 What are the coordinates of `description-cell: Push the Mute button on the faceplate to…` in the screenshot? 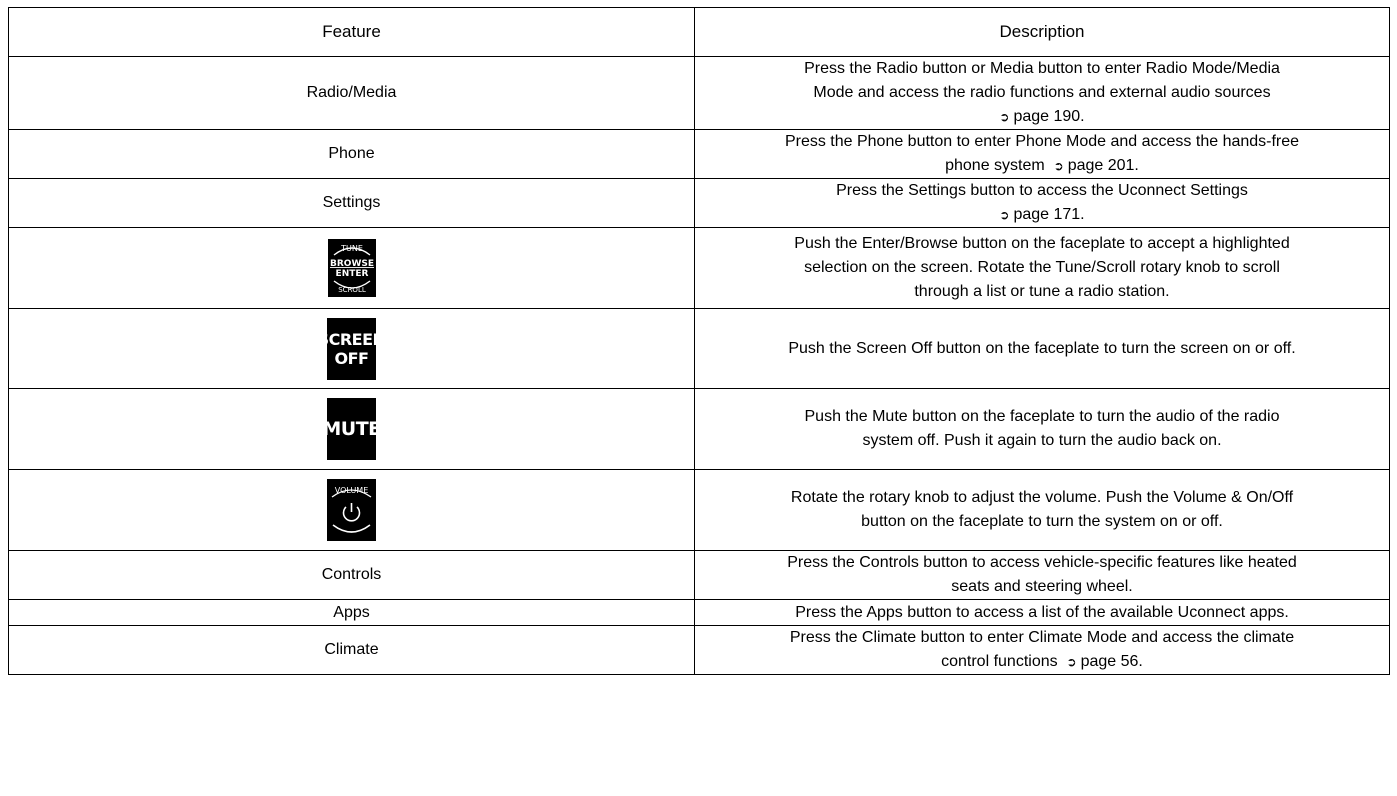 It's located at (1042, 429).